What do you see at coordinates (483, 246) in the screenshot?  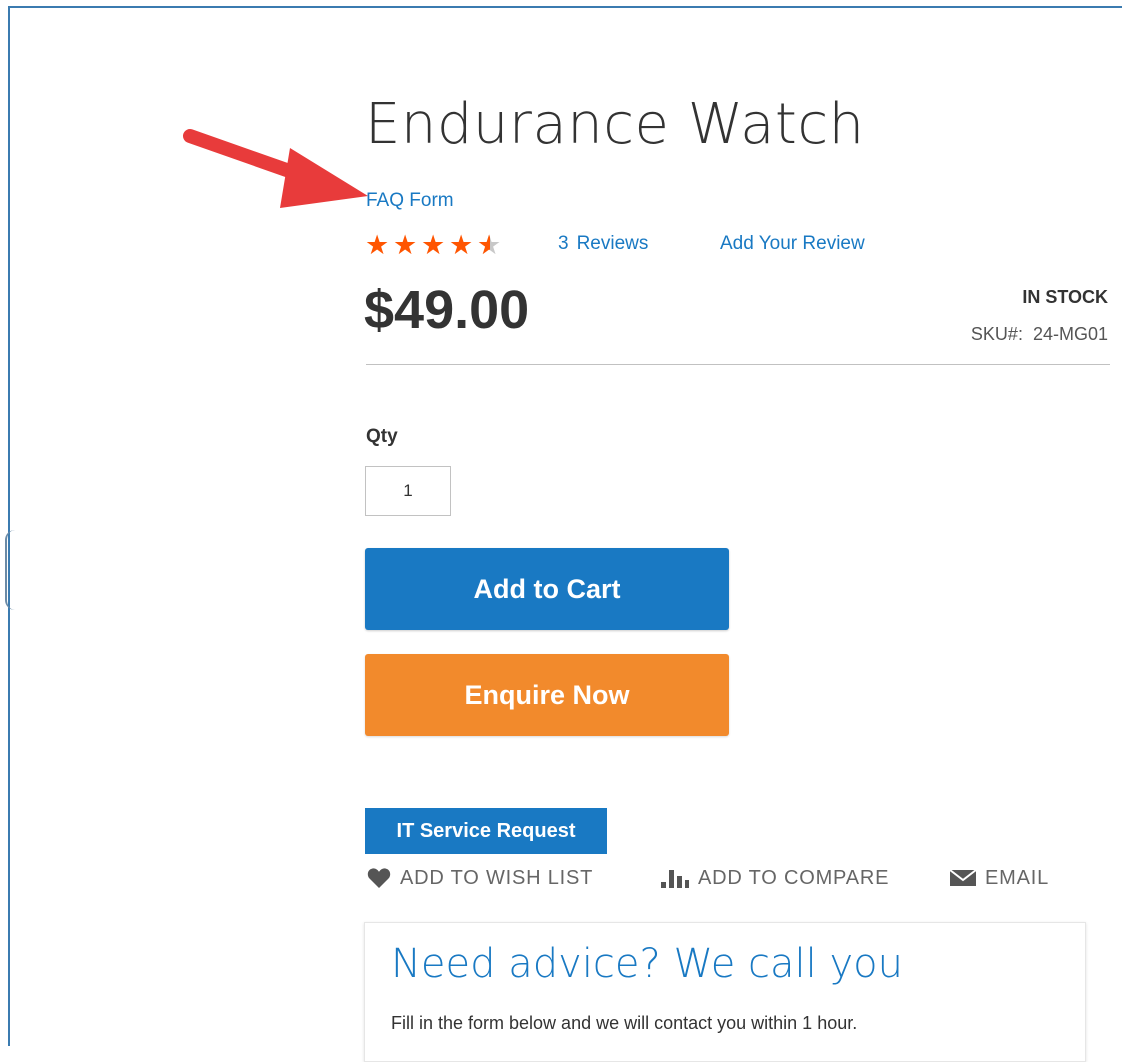 I see `star-half-icon: ★` at bounding box center [483, 246].